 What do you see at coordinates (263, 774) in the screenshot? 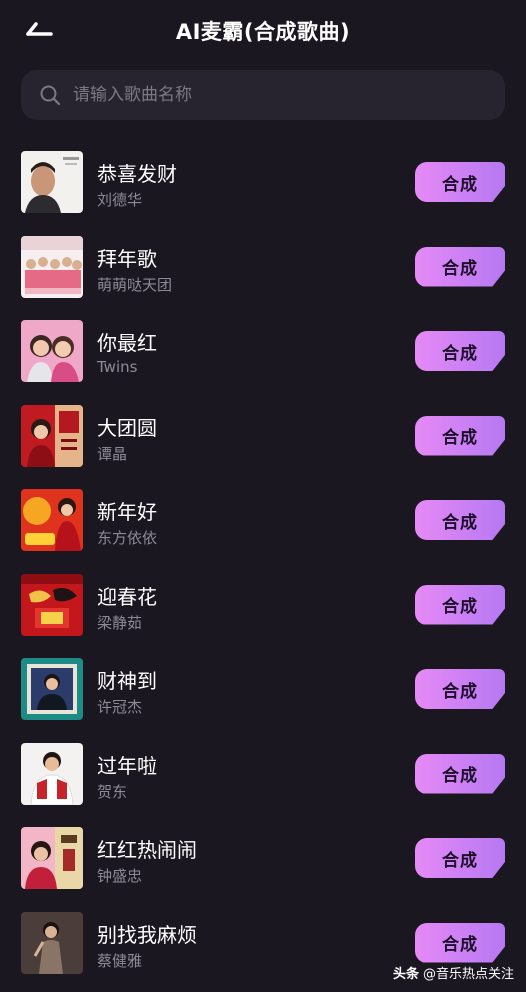
I see `song-row: 过年啦 贺东 合成` at bounding box center [263, 774].